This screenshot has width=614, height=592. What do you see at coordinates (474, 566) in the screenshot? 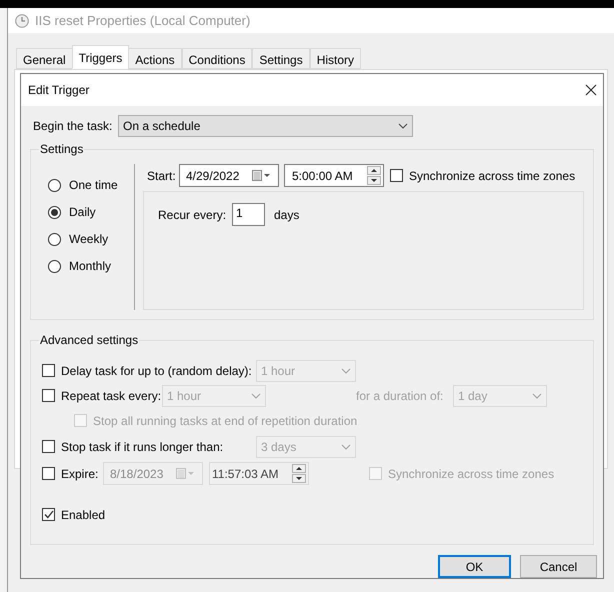
I see `dialog-button: OK` at bounding box center [474, 566].